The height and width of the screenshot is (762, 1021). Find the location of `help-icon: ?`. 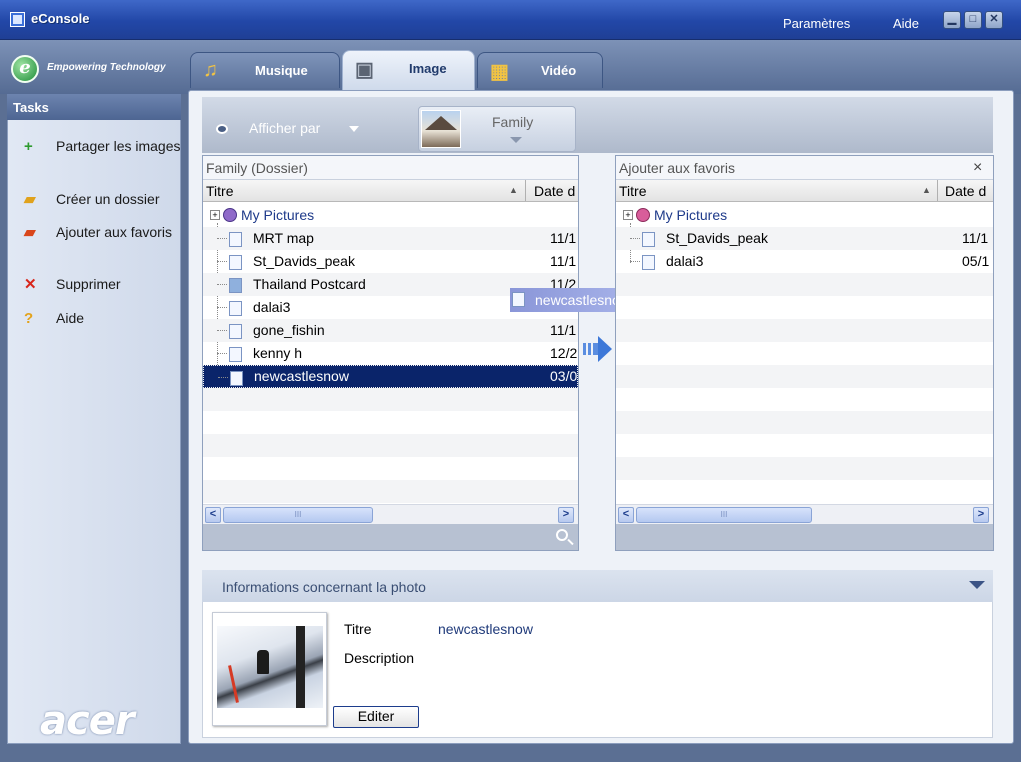

help-icon: ? is located at coordinates (29, 318).